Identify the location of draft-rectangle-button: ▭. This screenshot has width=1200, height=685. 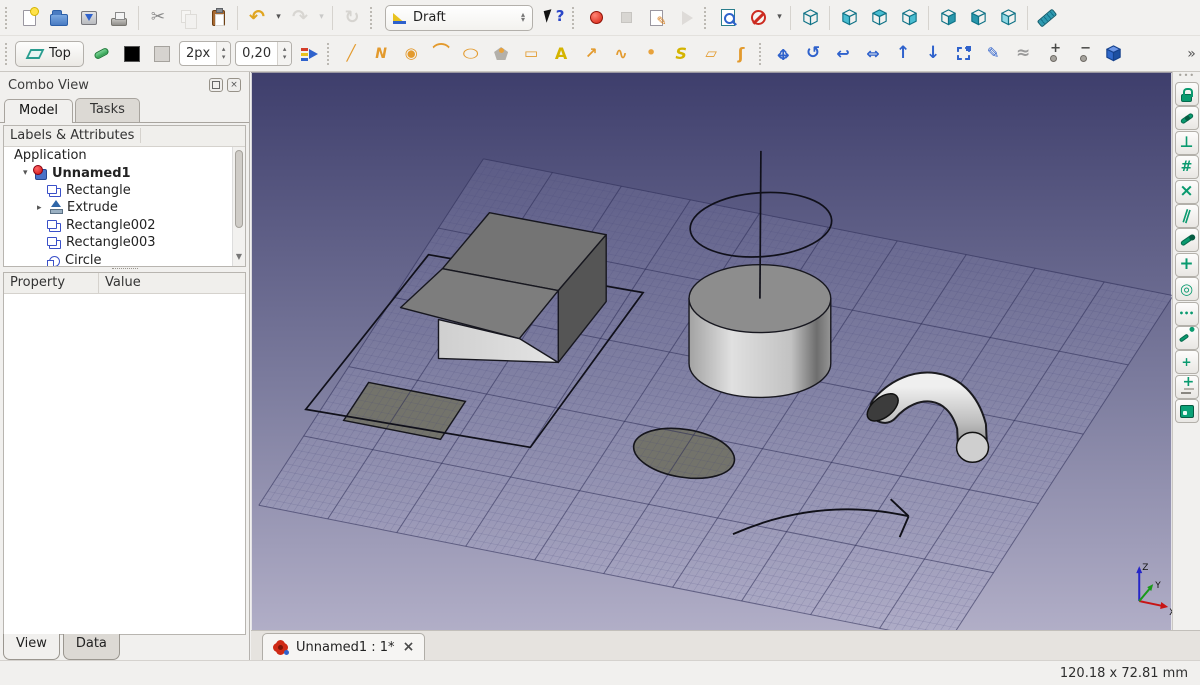
(531, 54).